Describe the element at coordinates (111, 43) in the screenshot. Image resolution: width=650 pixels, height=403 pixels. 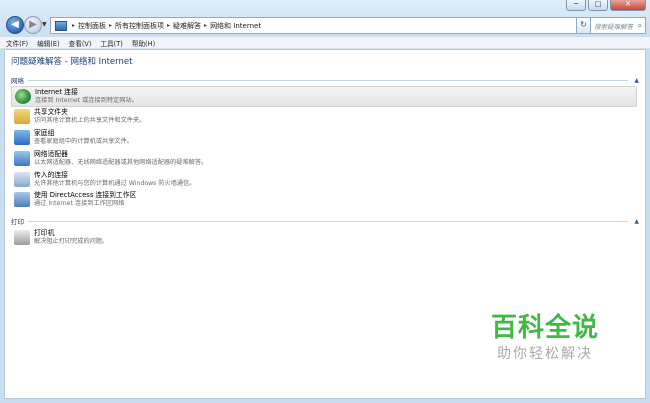
I see `menu-tools: 工具(T)` at that location.